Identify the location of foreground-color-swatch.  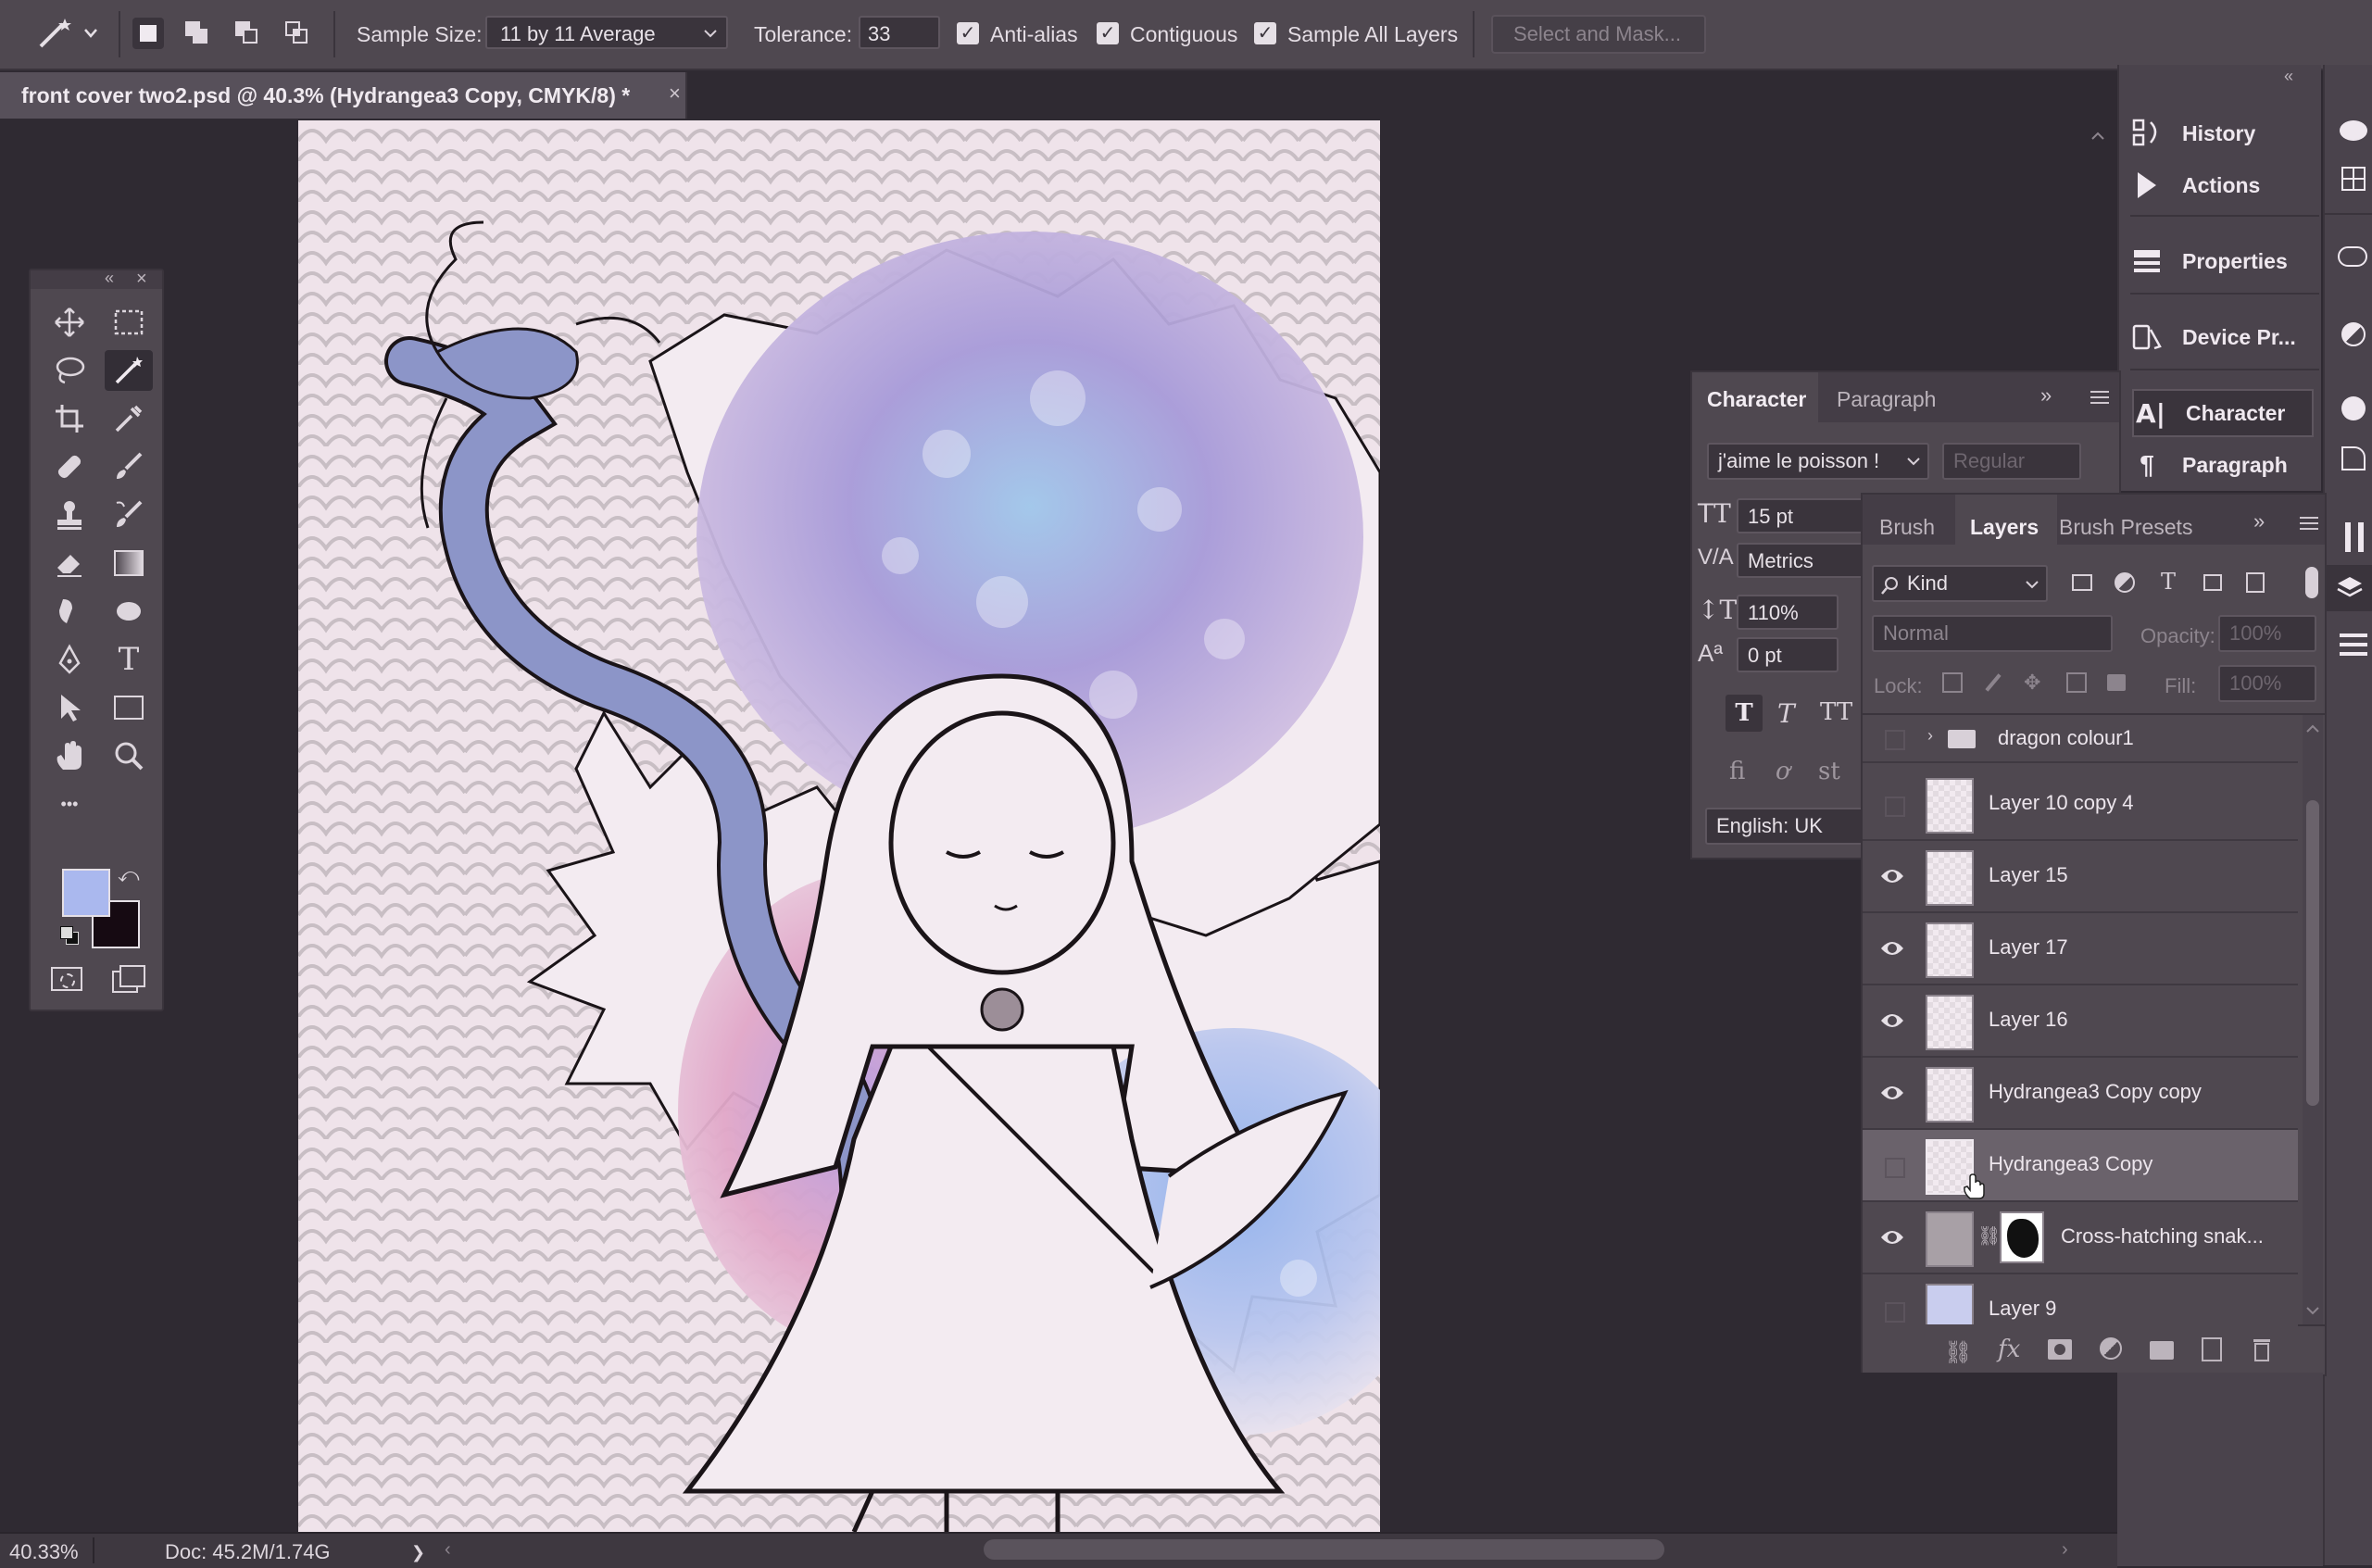
(86, 893).